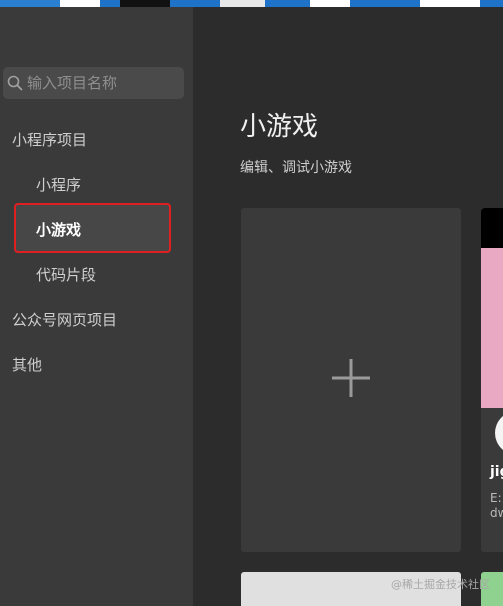  I want to click on sidebar-item-minigame: 小游戏, so click(58, 229).